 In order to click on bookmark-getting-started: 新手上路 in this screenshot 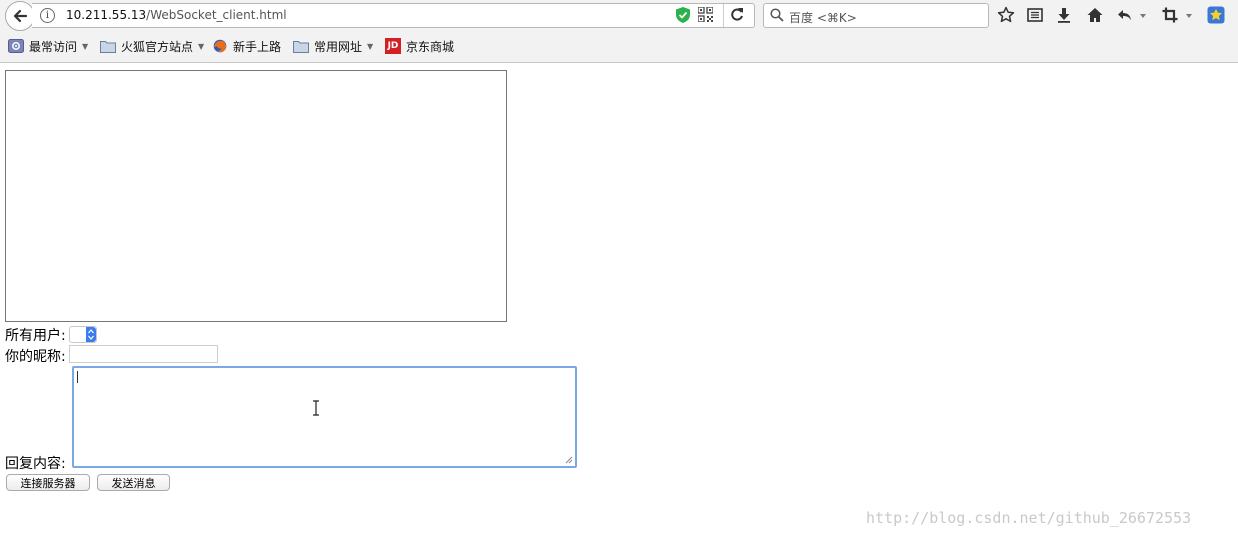, I will do `click(246, 46)`.